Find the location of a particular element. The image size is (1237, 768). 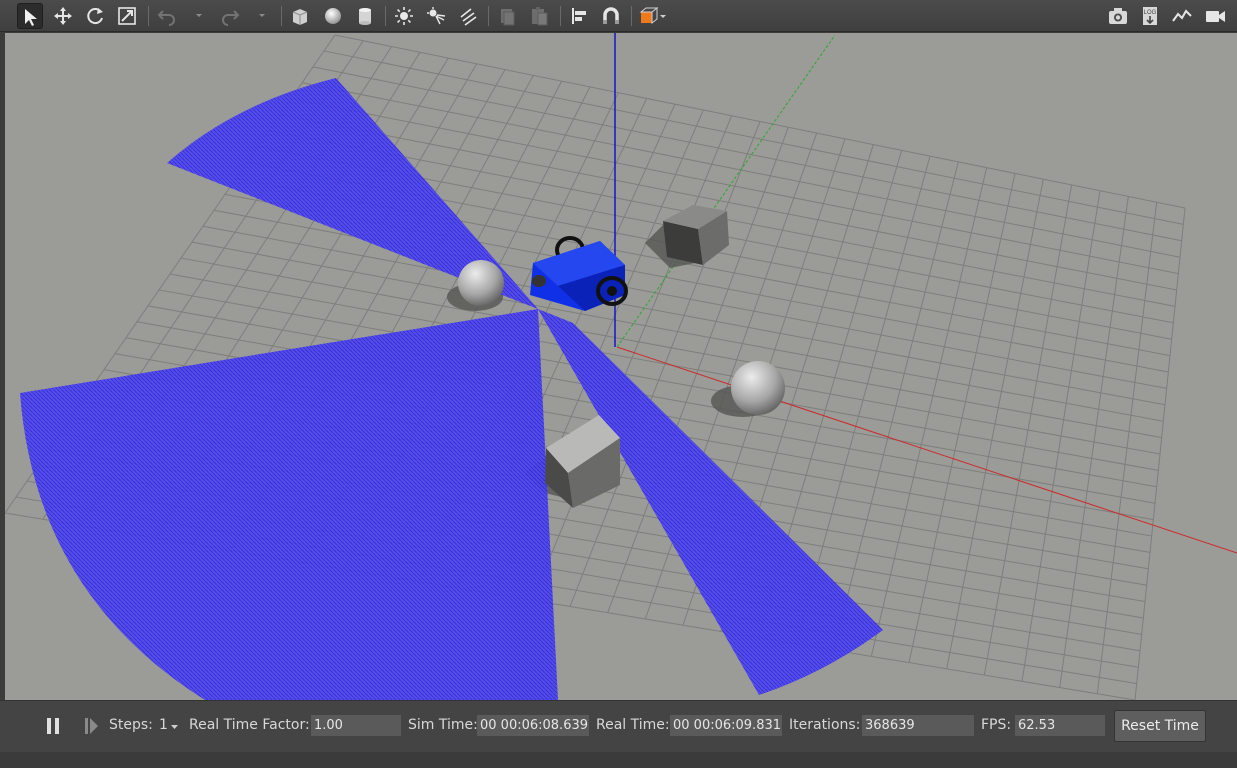

sphere-shape-icon is located at coordinates (333, 16).